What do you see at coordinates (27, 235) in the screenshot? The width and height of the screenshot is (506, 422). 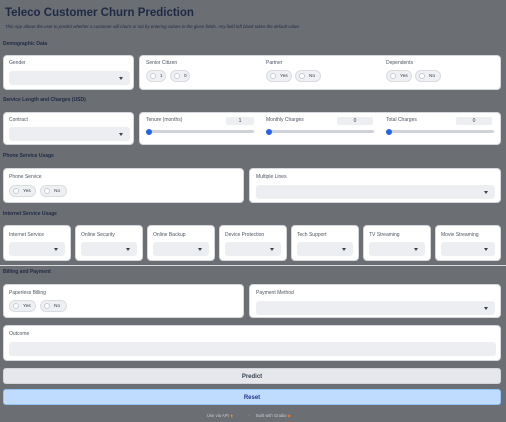 I see `internet-service-label: Internet Service` at bounding box center [27, 235].